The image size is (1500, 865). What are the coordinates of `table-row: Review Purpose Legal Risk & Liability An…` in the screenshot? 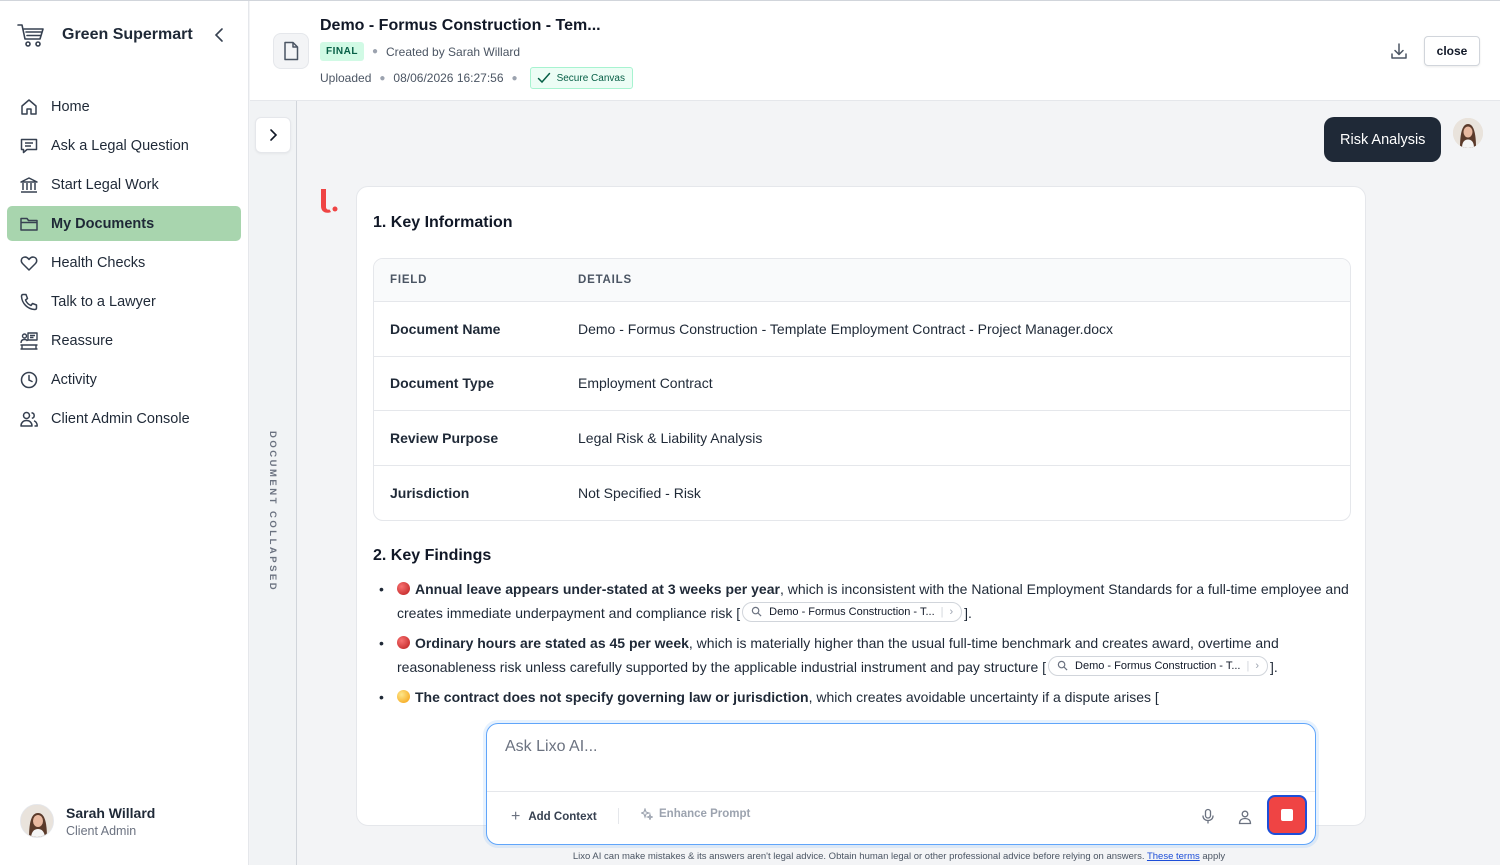 It's located at (862, 438).